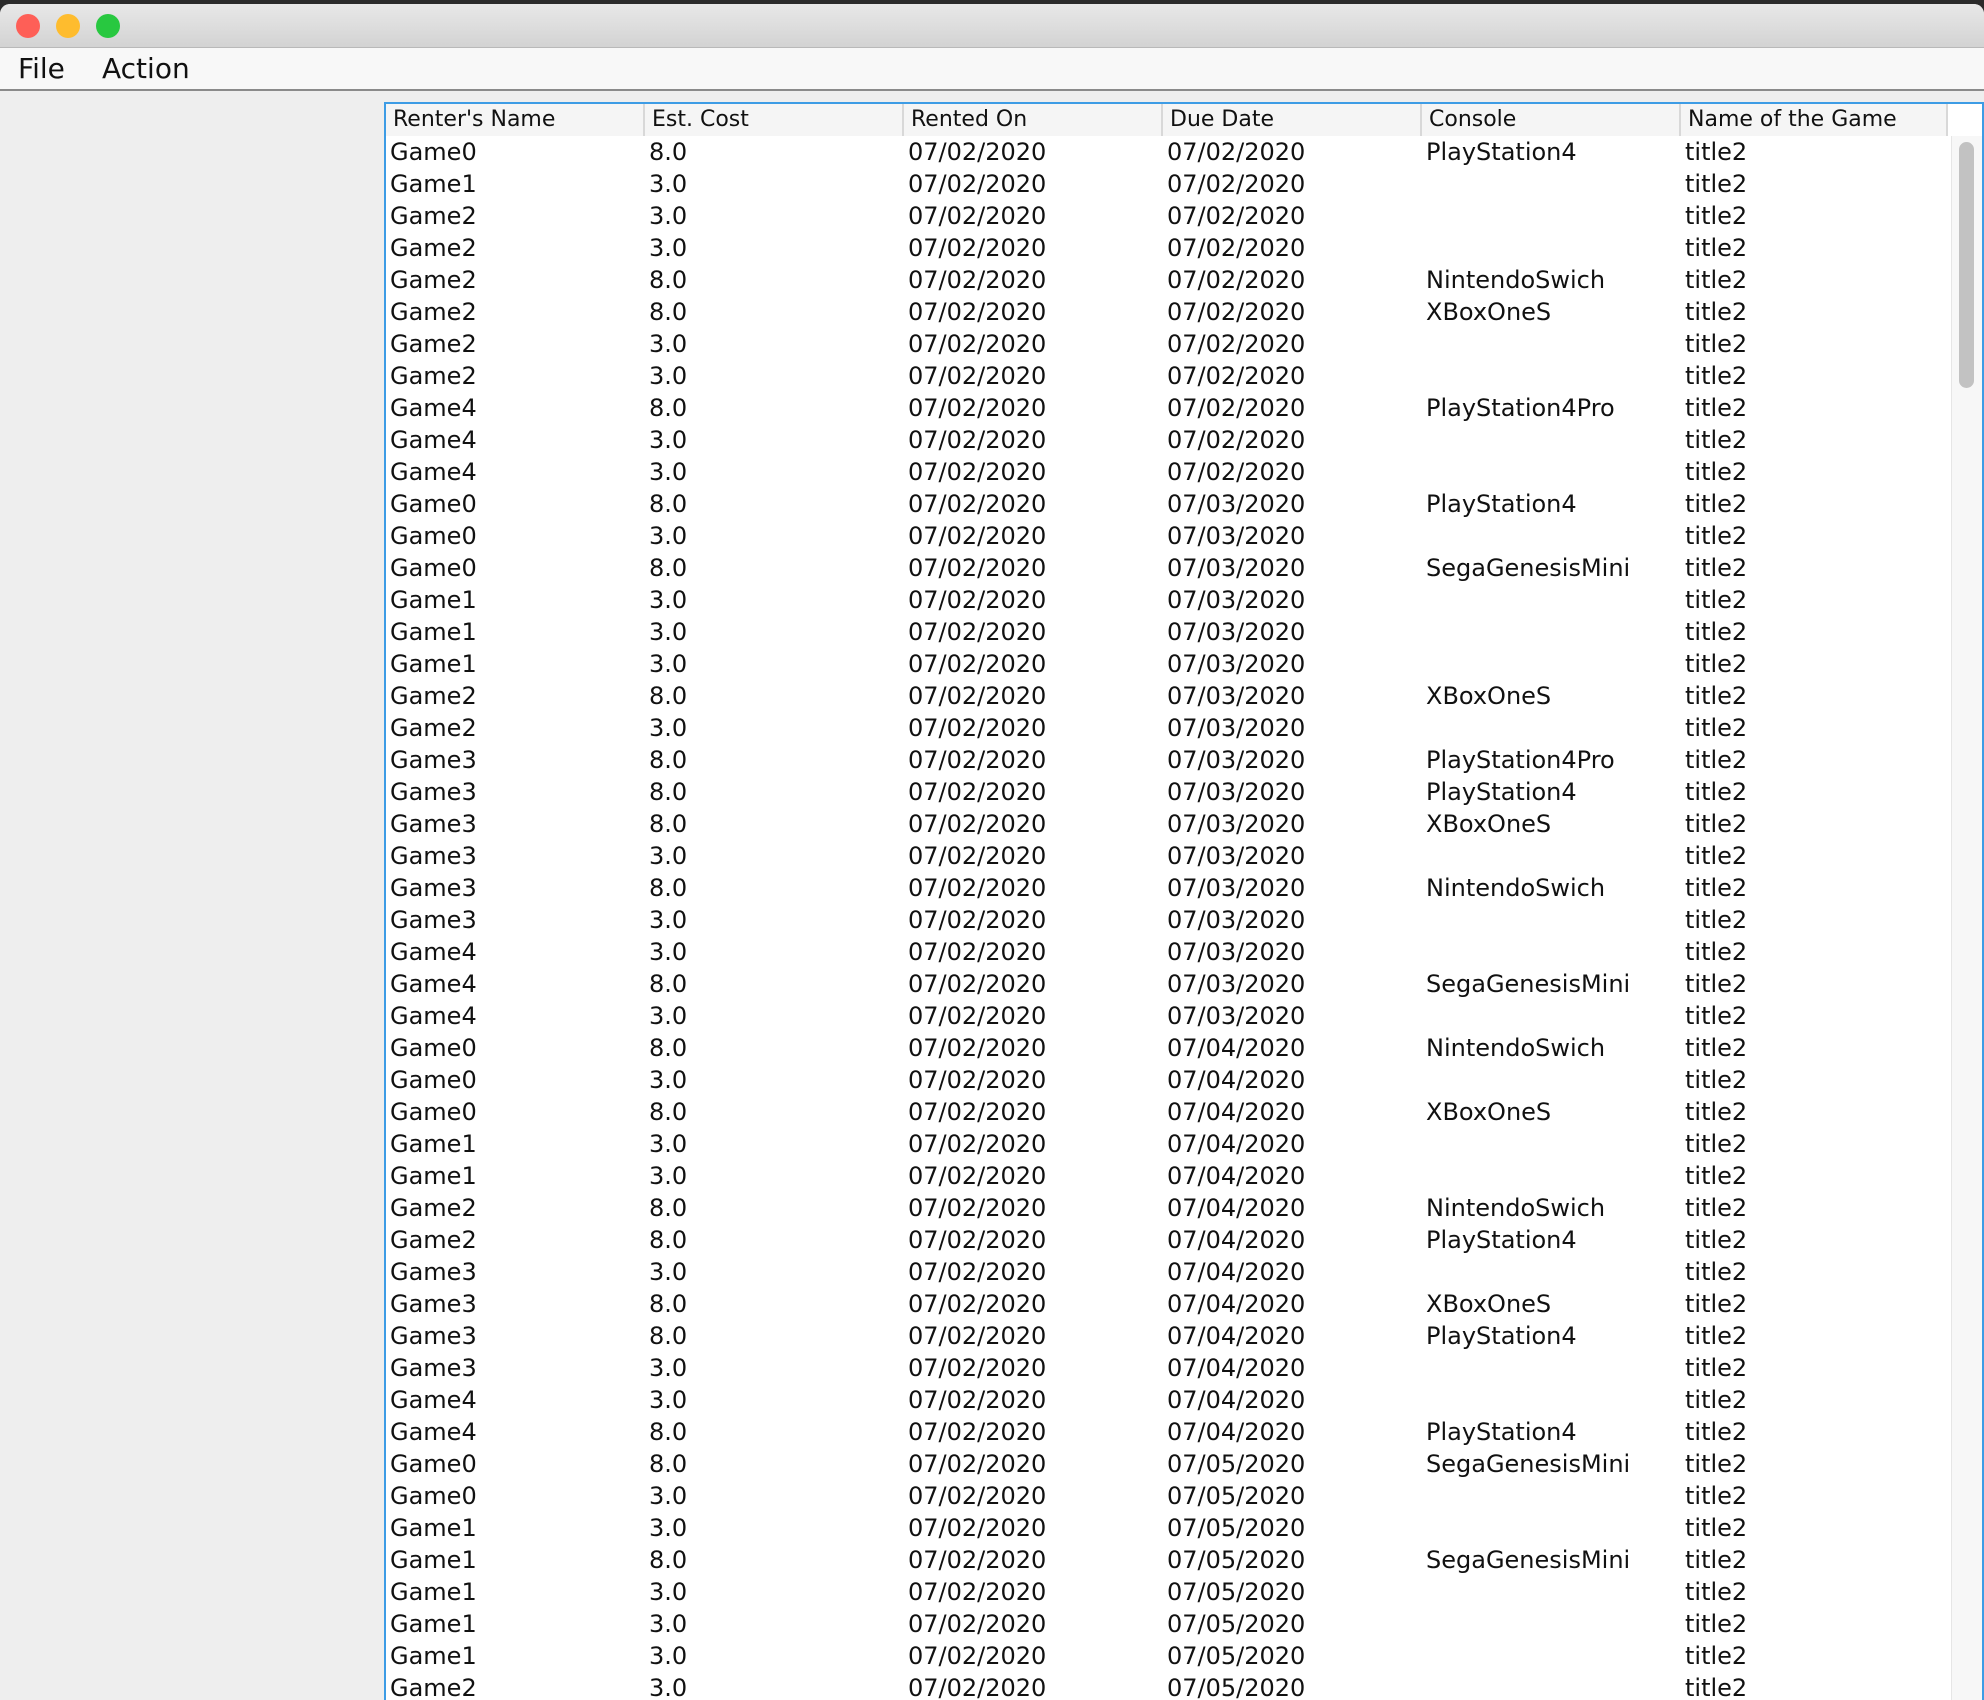 The image size is (1984, 1700). What do you see at coordinates (433, 1368) in the screenshot?
I see `cell-renters-name: Game3` at bounding box center [433, 1368].